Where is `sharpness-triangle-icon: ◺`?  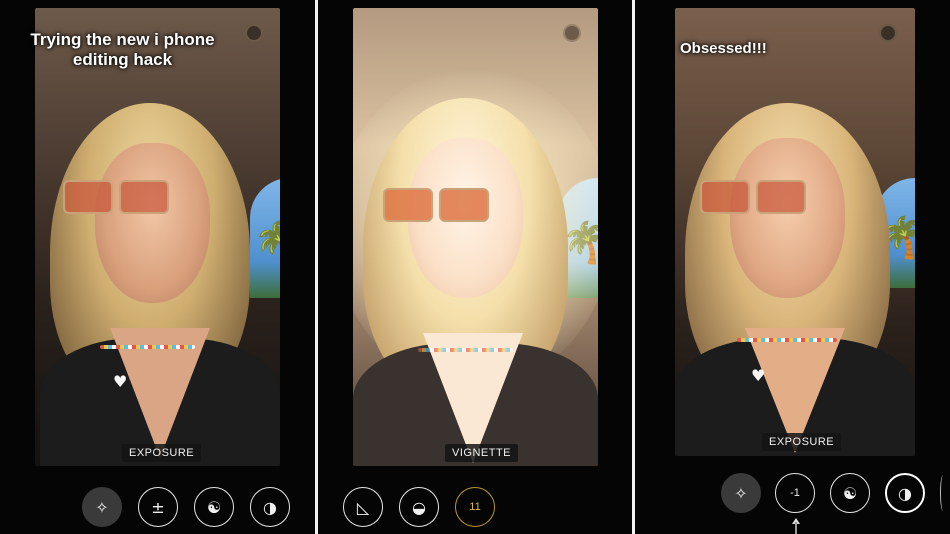
sharpness-triangle-icon: ◺ is located at coordinates (363, 507).